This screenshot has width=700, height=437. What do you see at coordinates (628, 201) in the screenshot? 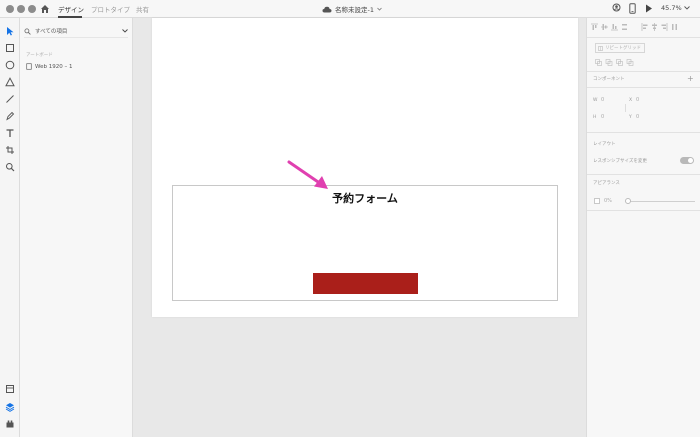
I see `opacity-slider-handle` at bounding box center [628, 201].